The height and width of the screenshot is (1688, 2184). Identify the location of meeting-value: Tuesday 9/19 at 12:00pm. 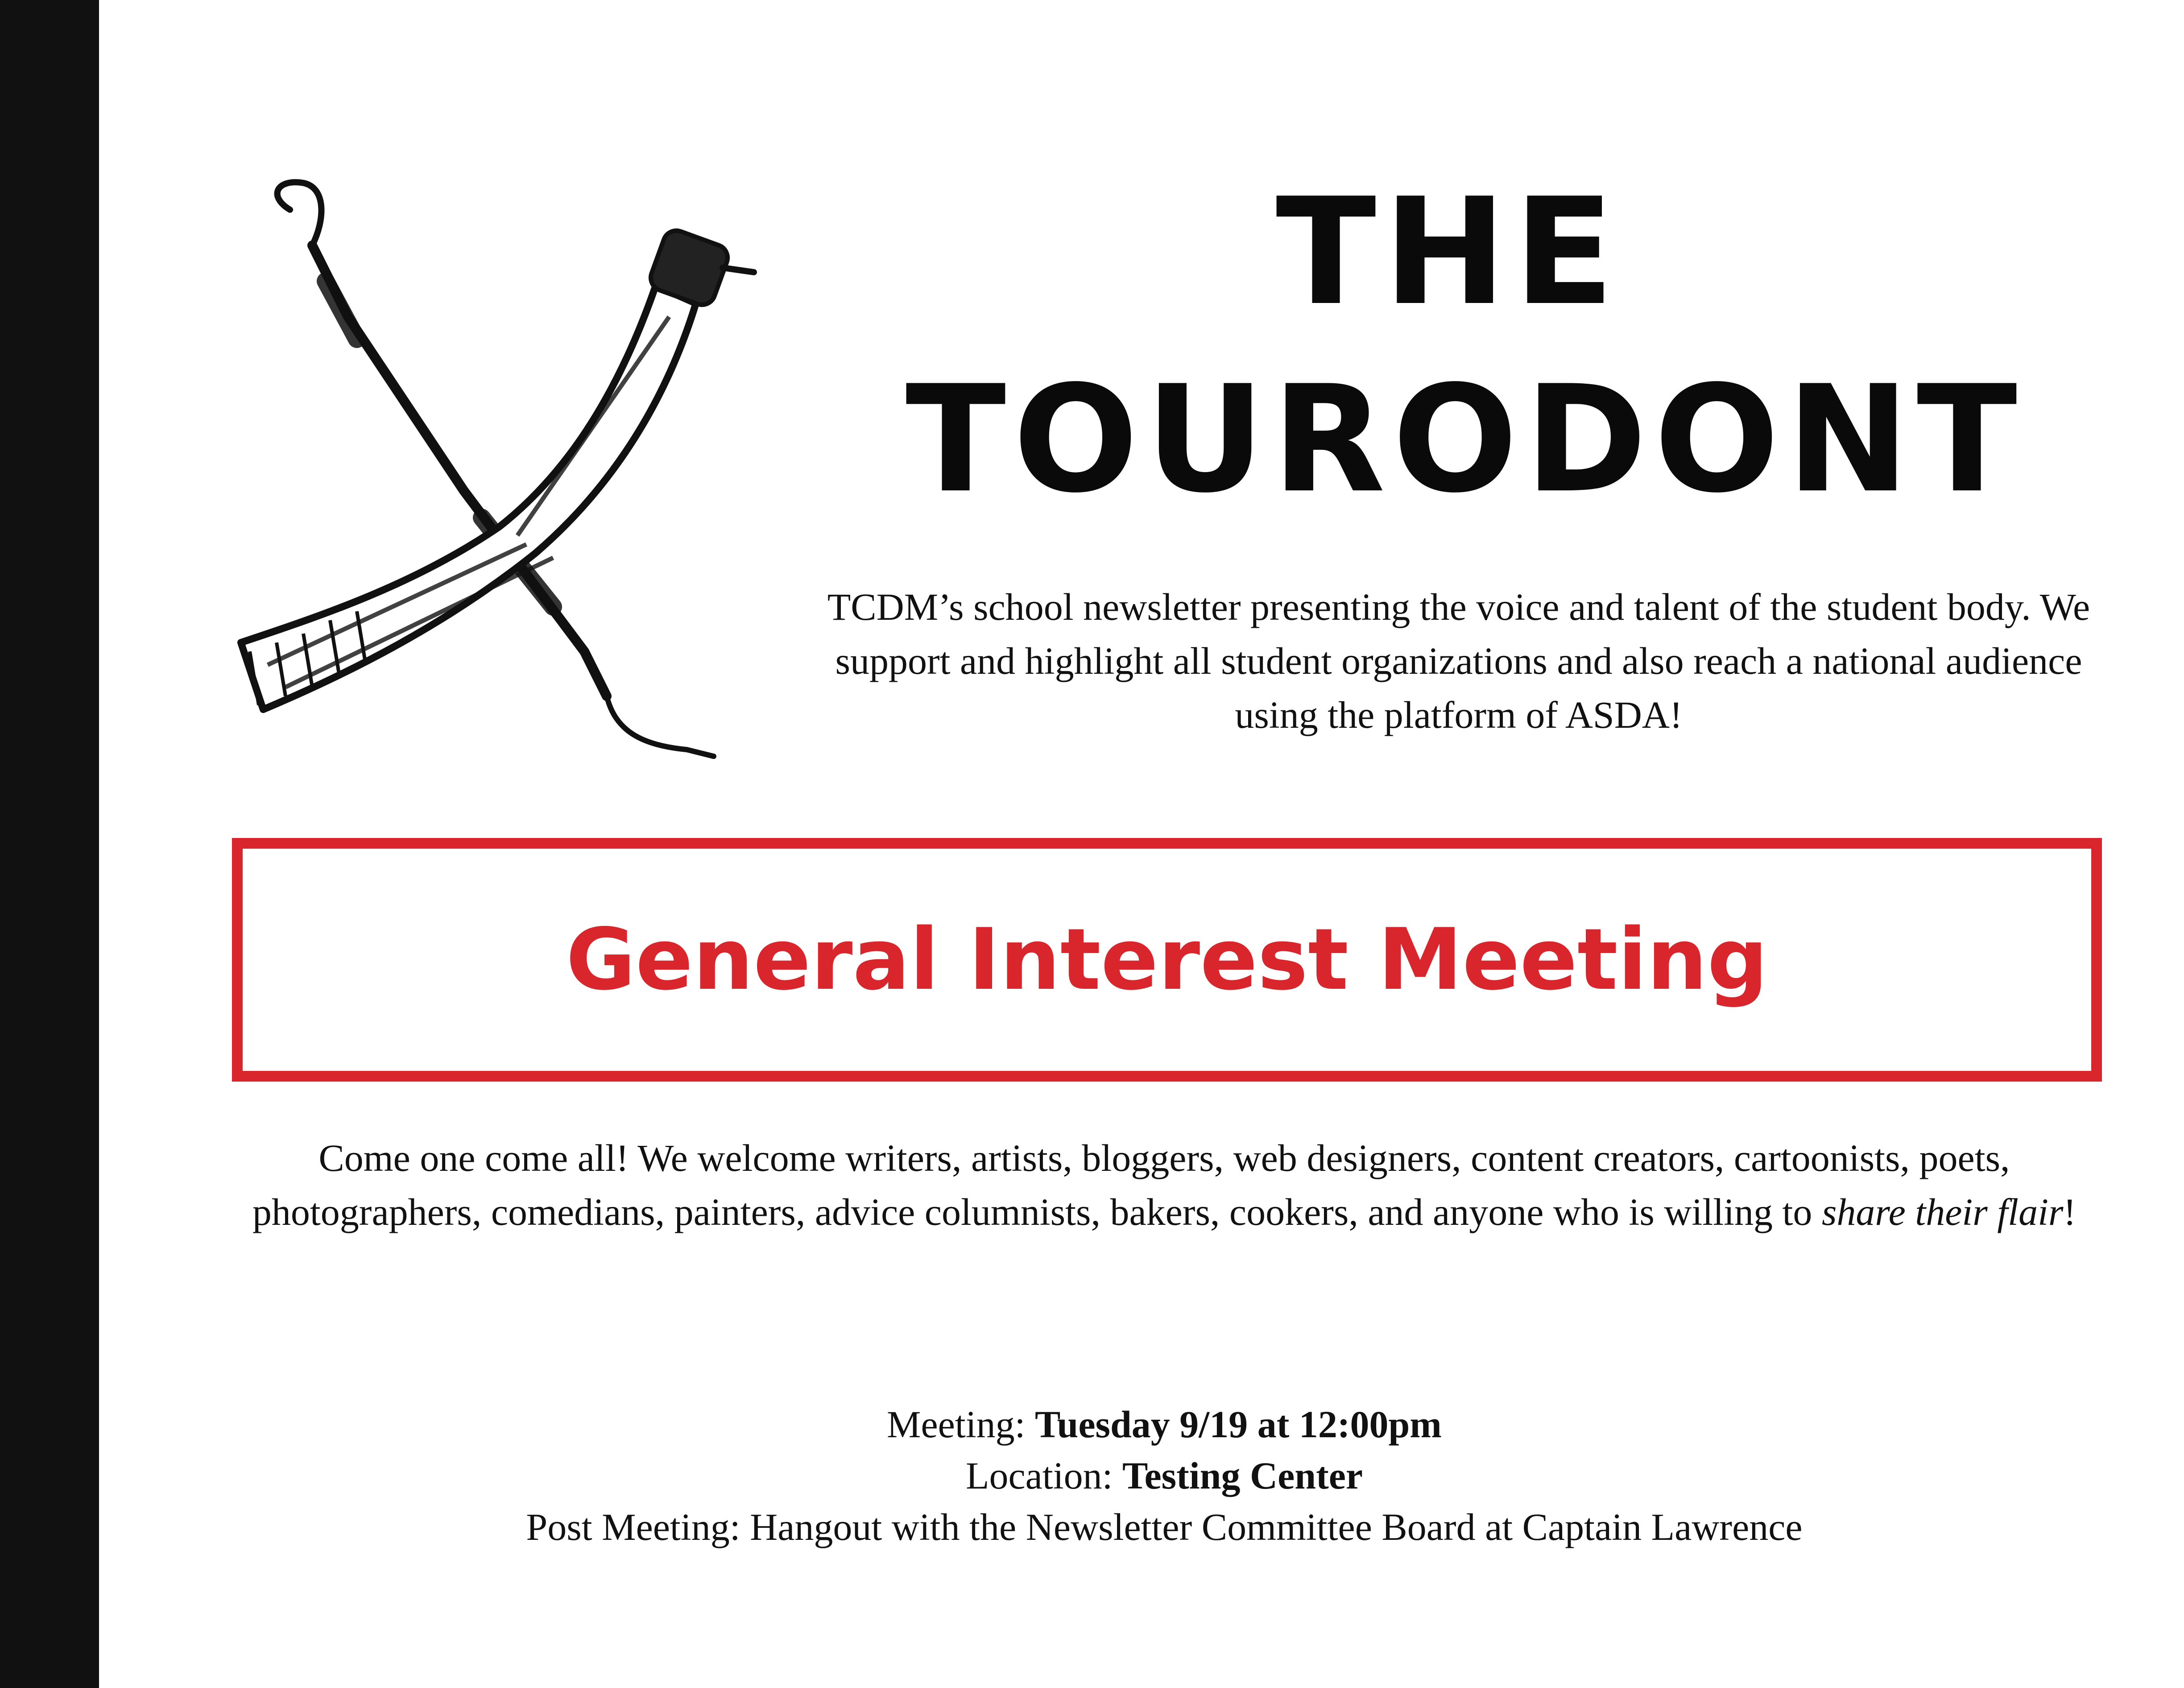
(1238, 1424).